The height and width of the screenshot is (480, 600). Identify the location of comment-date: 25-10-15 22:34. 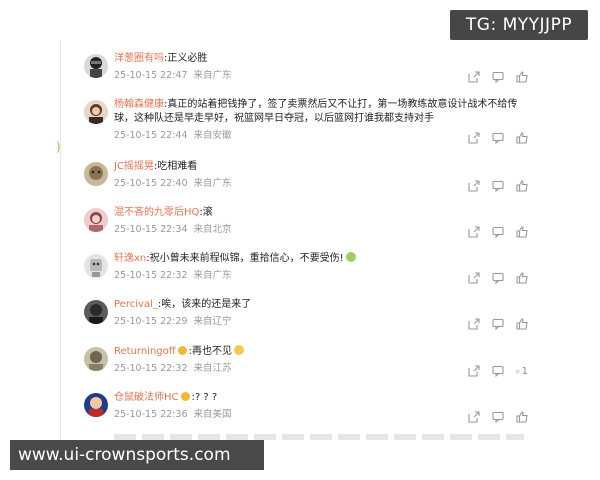
(151, 229).